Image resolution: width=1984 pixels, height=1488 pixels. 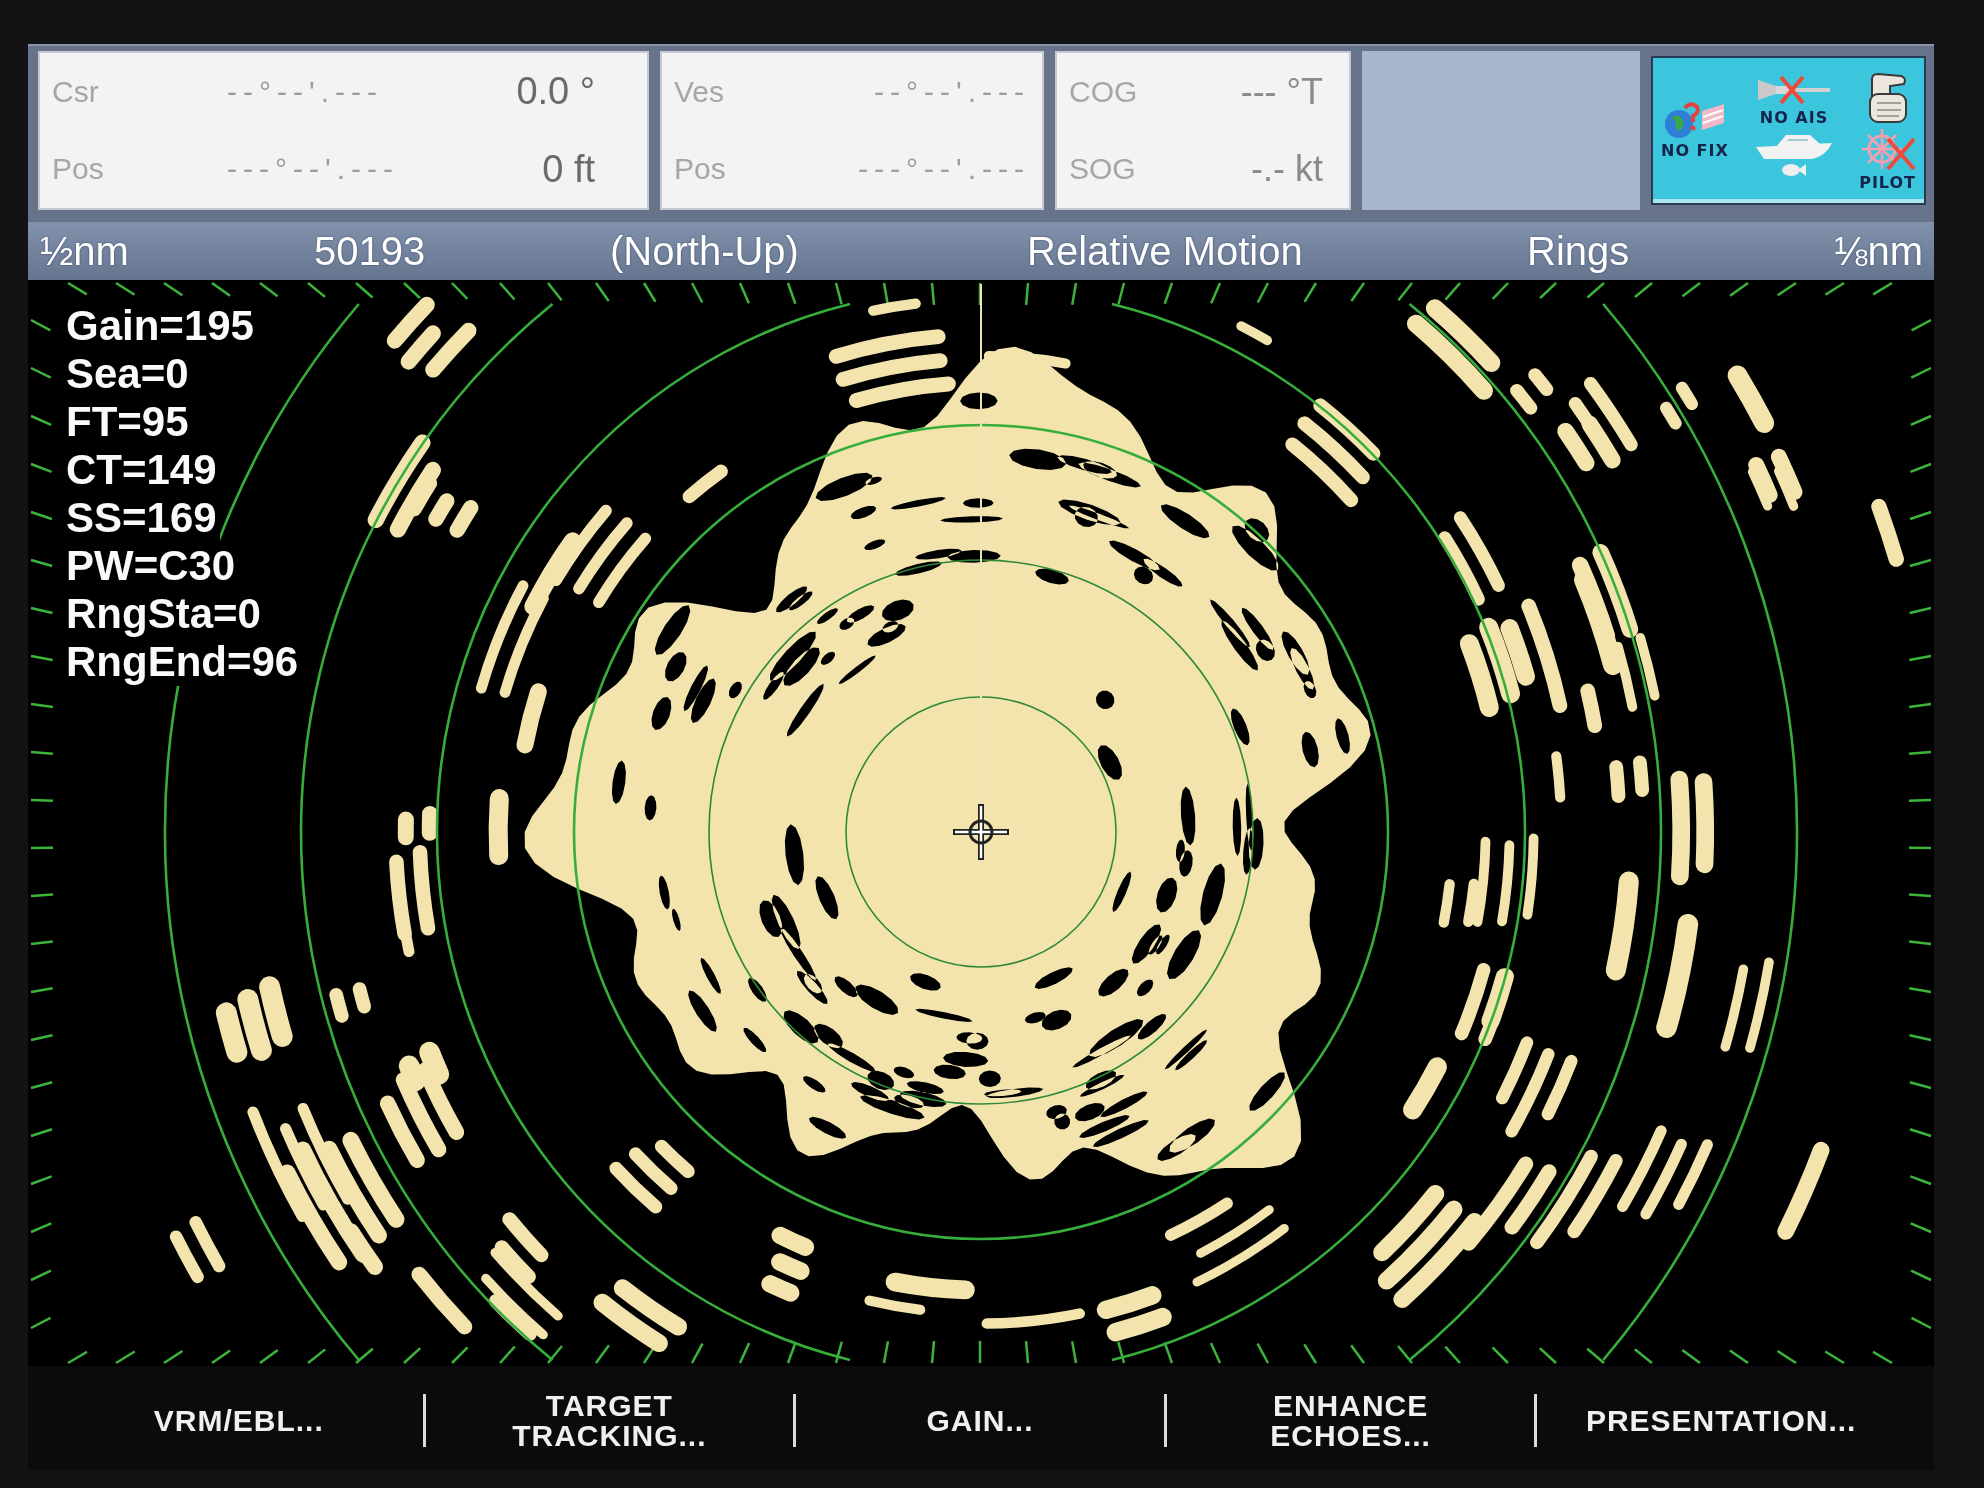 What do you see at coordinates (1794, 118) in the screenshot?
I see `indicator-label: NO AIS` at bounding box center [1794, 118].